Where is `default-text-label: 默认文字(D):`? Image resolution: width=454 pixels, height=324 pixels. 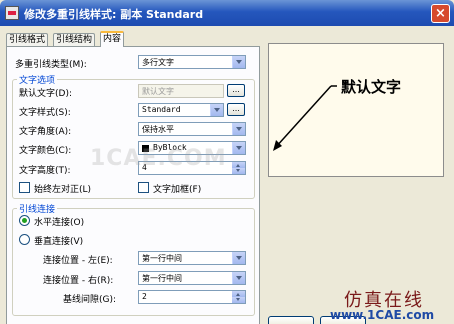 default-text-label: 默认文字(D): is located at coordinates (45, 94).